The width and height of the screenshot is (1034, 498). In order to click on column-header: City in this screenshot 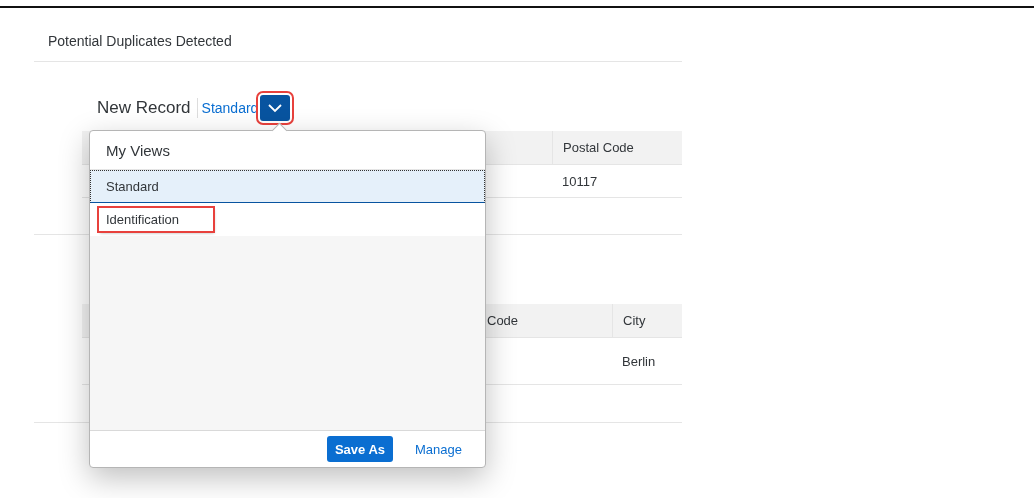, I will do `click(647, 320)`.